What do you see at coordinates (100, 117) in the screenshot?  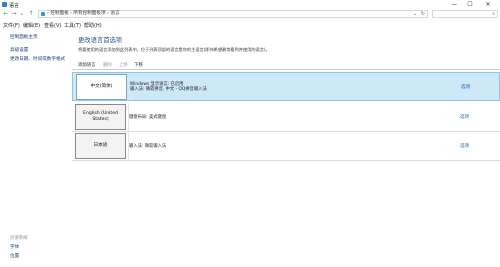 I see `language-tile: English (United States)` at bounding box center [100, 117].